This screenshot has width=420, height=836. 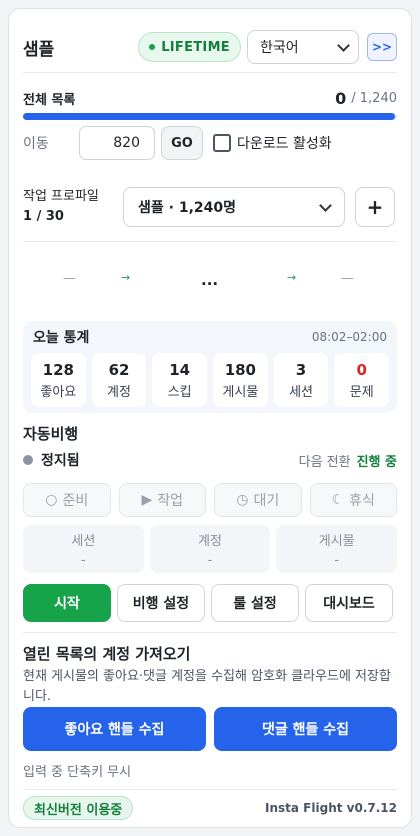 What do you see at coordinates (240, 369) in the screenshot?
I see `stat-value: 180` at bounding box center [240, 369].